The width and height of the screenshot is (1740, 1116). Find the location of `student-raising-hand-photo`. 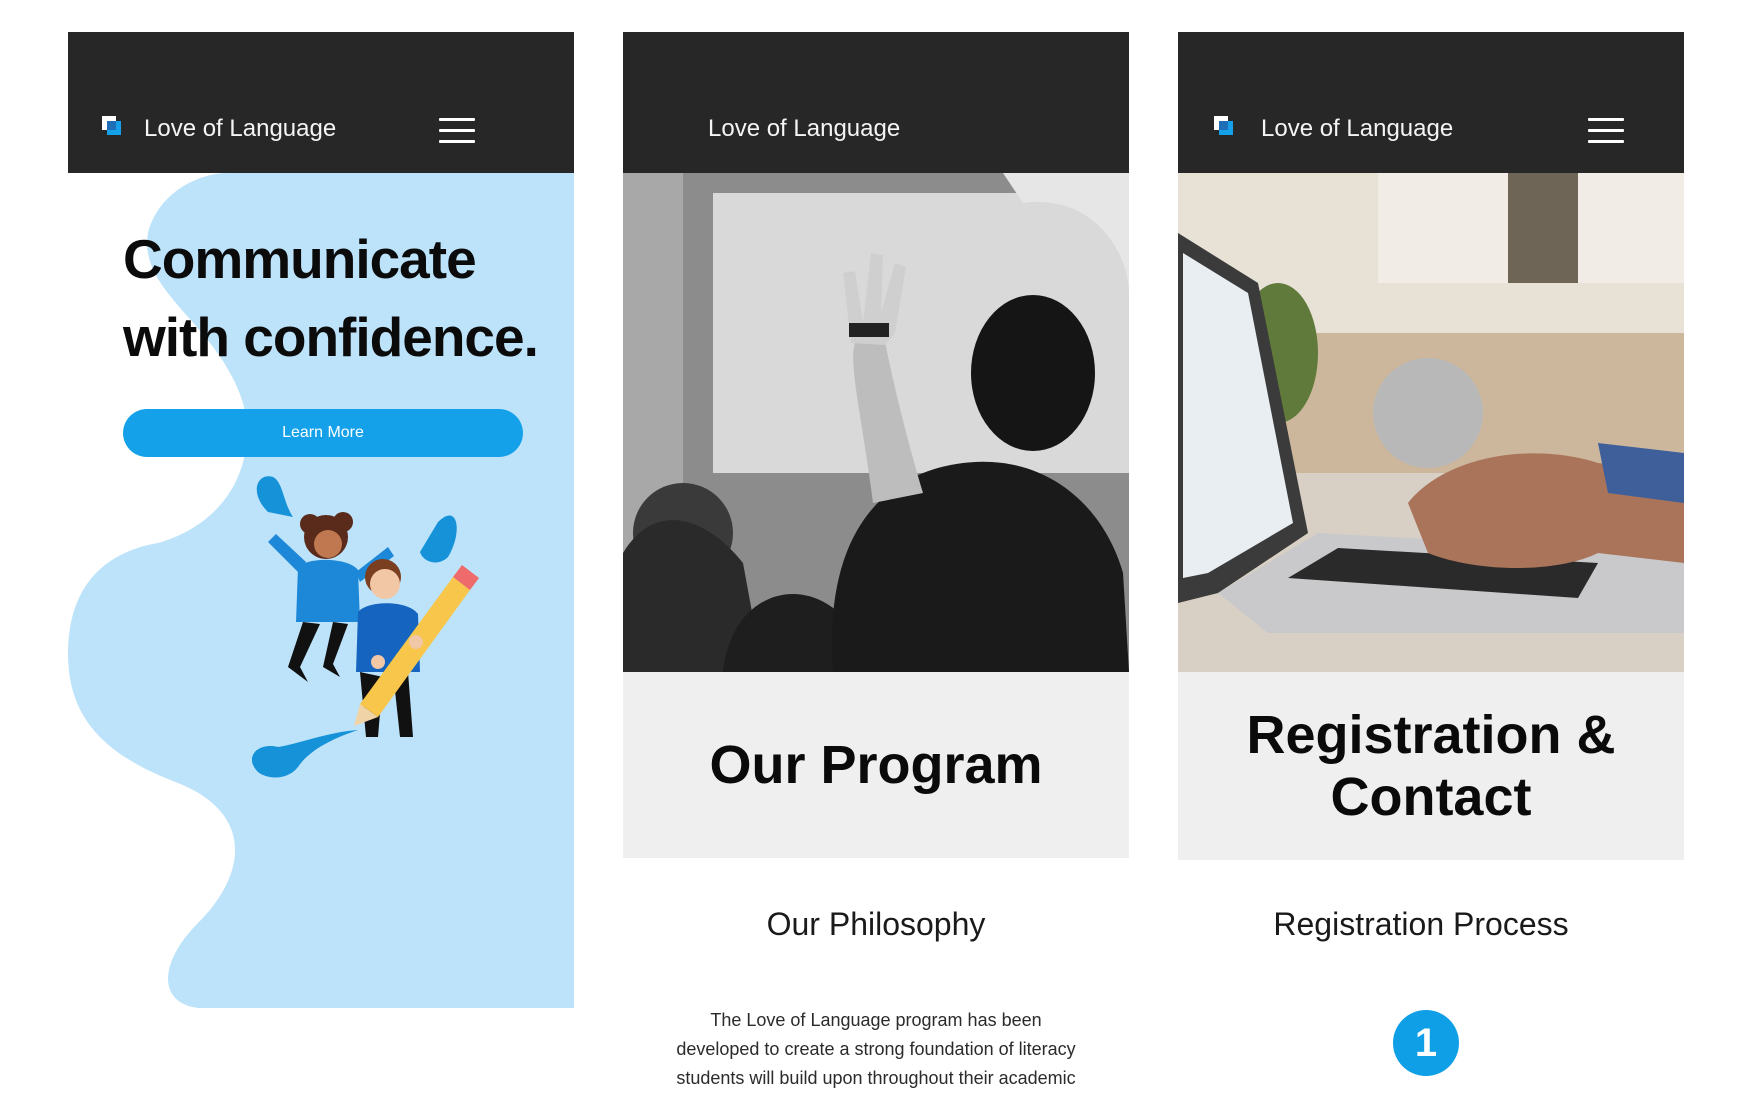

student-raising-hand-photo is located at coordinates (876, 422).